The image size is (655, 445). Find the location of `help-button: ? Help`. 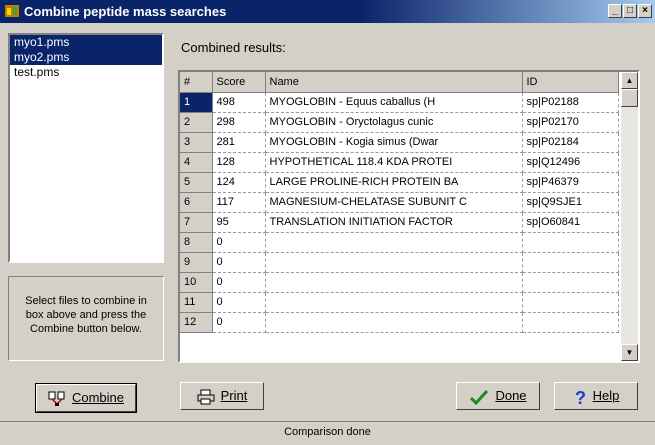

help-button: ? Help is located at coordinates (596, 396).